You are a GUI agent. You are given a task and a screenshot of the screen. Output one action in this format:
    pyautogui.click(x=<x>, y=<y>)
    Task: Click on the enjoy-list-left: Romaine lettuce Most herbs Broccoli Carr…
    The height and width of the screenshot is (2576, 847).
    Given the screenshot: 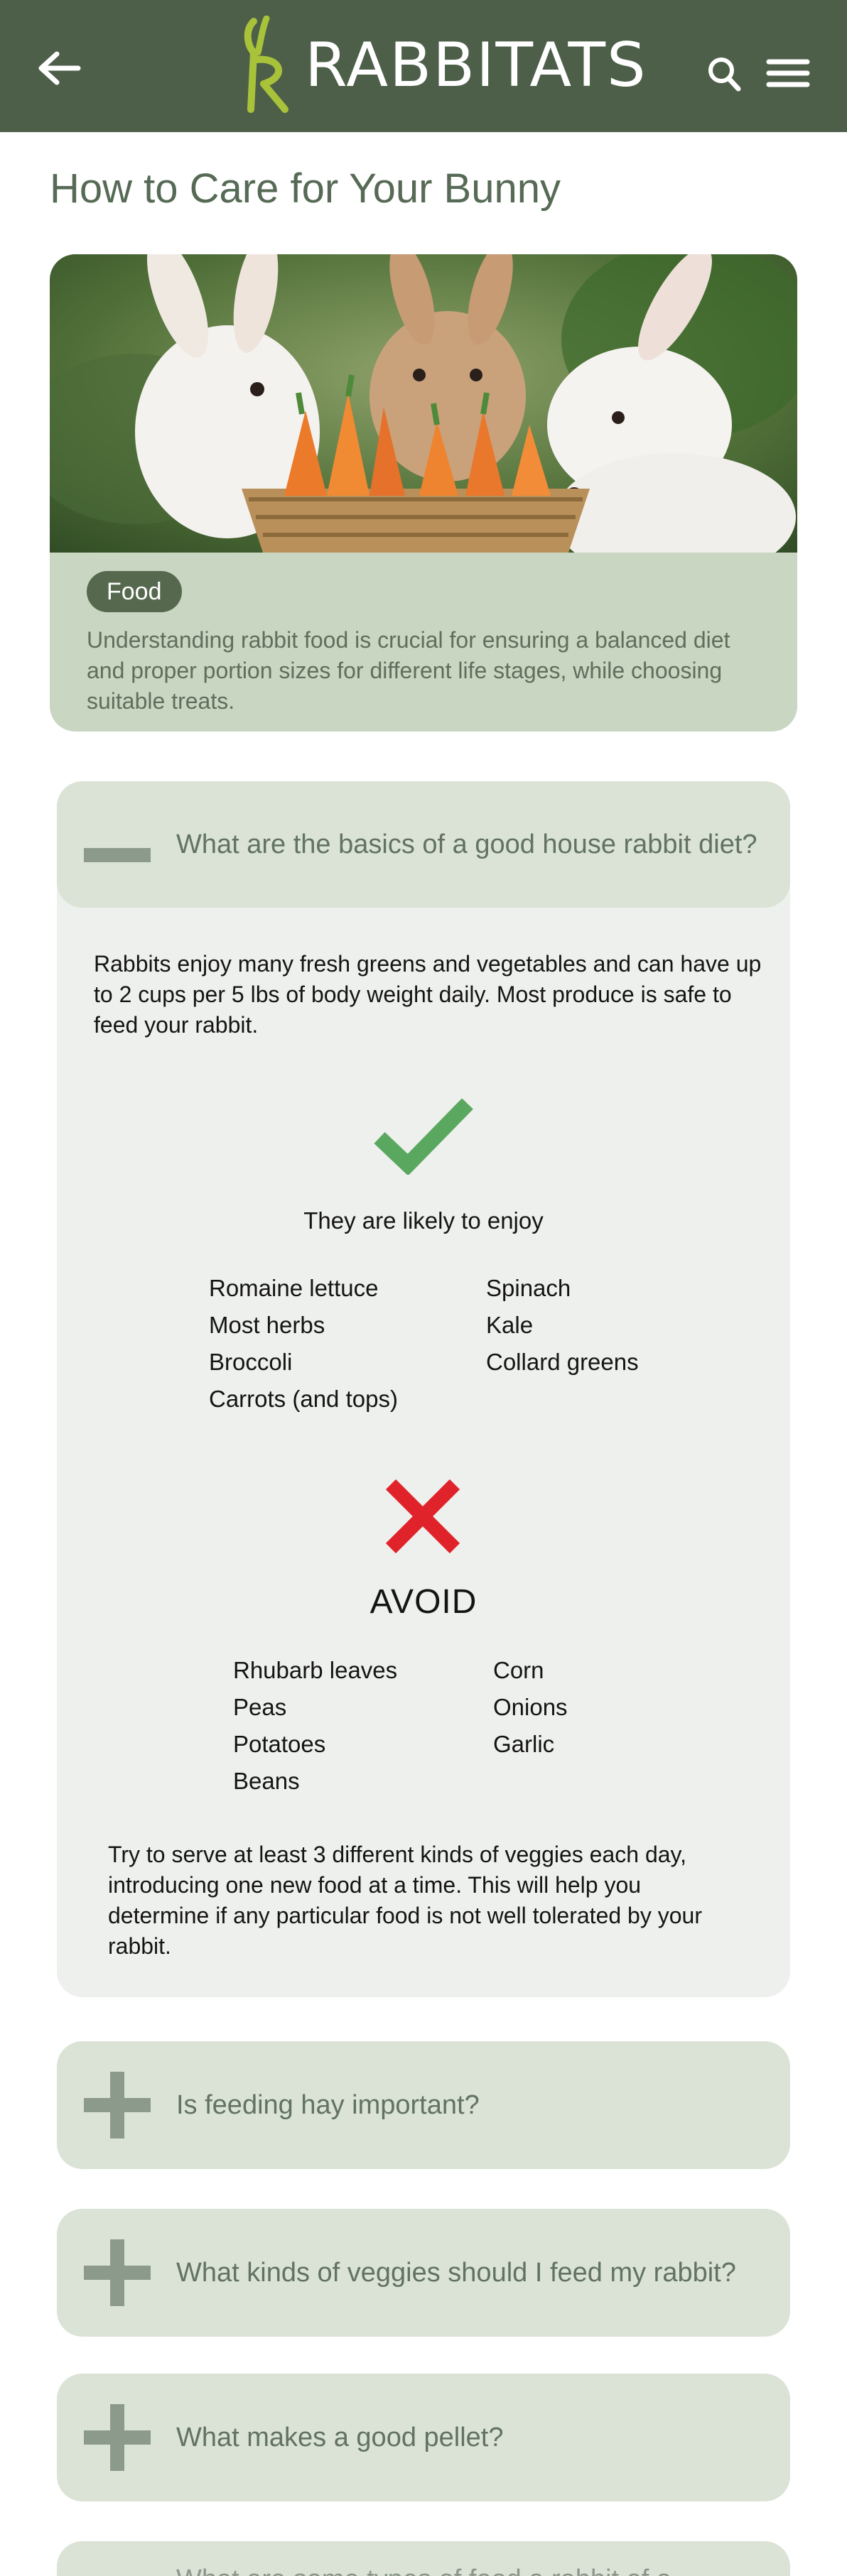 What is the action you would take?
    pyautogui.click(x=303, y=1344)
    